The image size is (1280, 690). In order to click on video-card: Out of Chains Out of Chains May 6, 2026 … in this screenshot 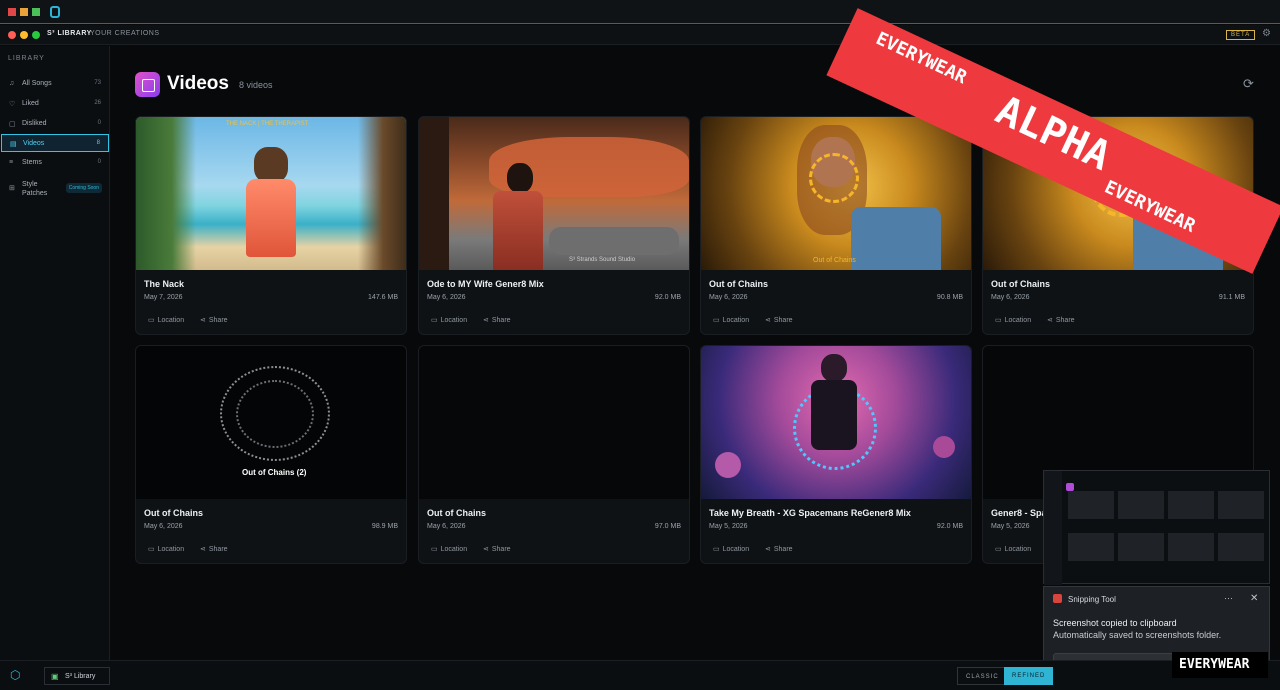, I will do `click(836, 225)`.